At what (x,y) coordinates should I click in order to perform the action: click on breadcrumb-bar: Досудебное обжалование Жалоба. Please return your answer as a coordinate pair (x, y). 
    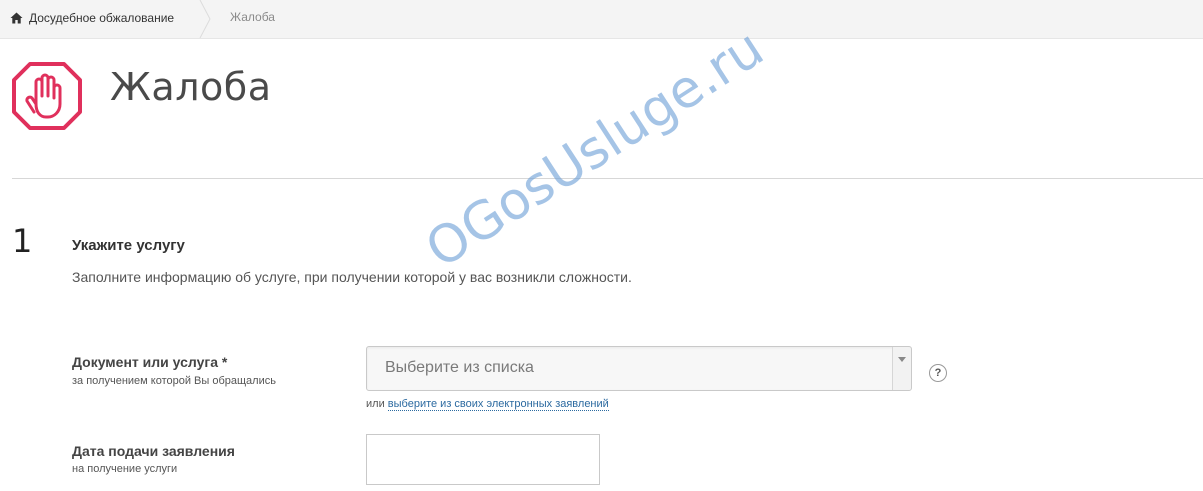
    Looking at the image, I should click on (601, 19).